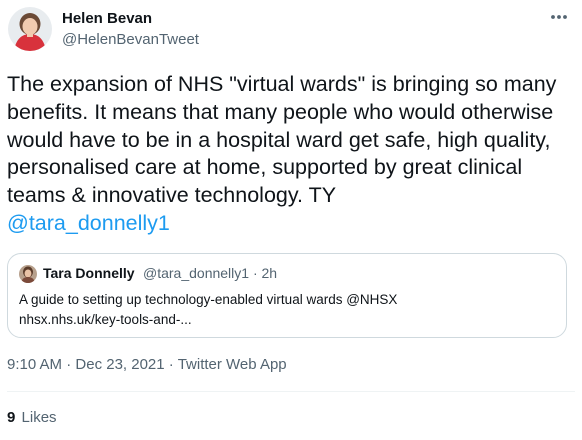  I want to click on quote-author-name: Tara Donnelly, so click(89, 273).